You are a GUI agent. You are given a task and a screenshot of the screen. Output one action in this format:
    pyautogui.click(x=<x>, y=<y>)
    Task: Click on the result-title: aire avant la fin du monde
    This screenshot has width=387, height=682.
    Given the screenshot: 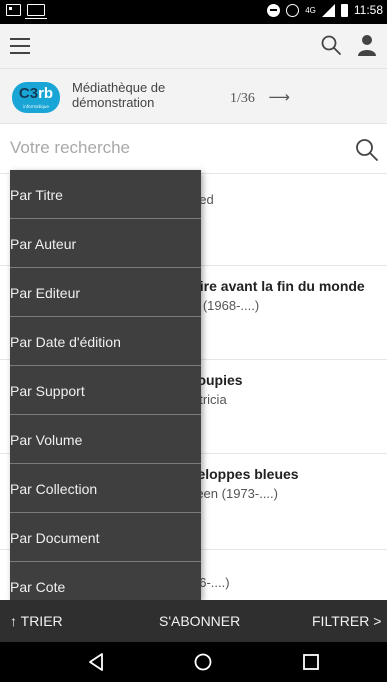 What is the action you would take?
    pyautogui.click(x=278, y=286)
    